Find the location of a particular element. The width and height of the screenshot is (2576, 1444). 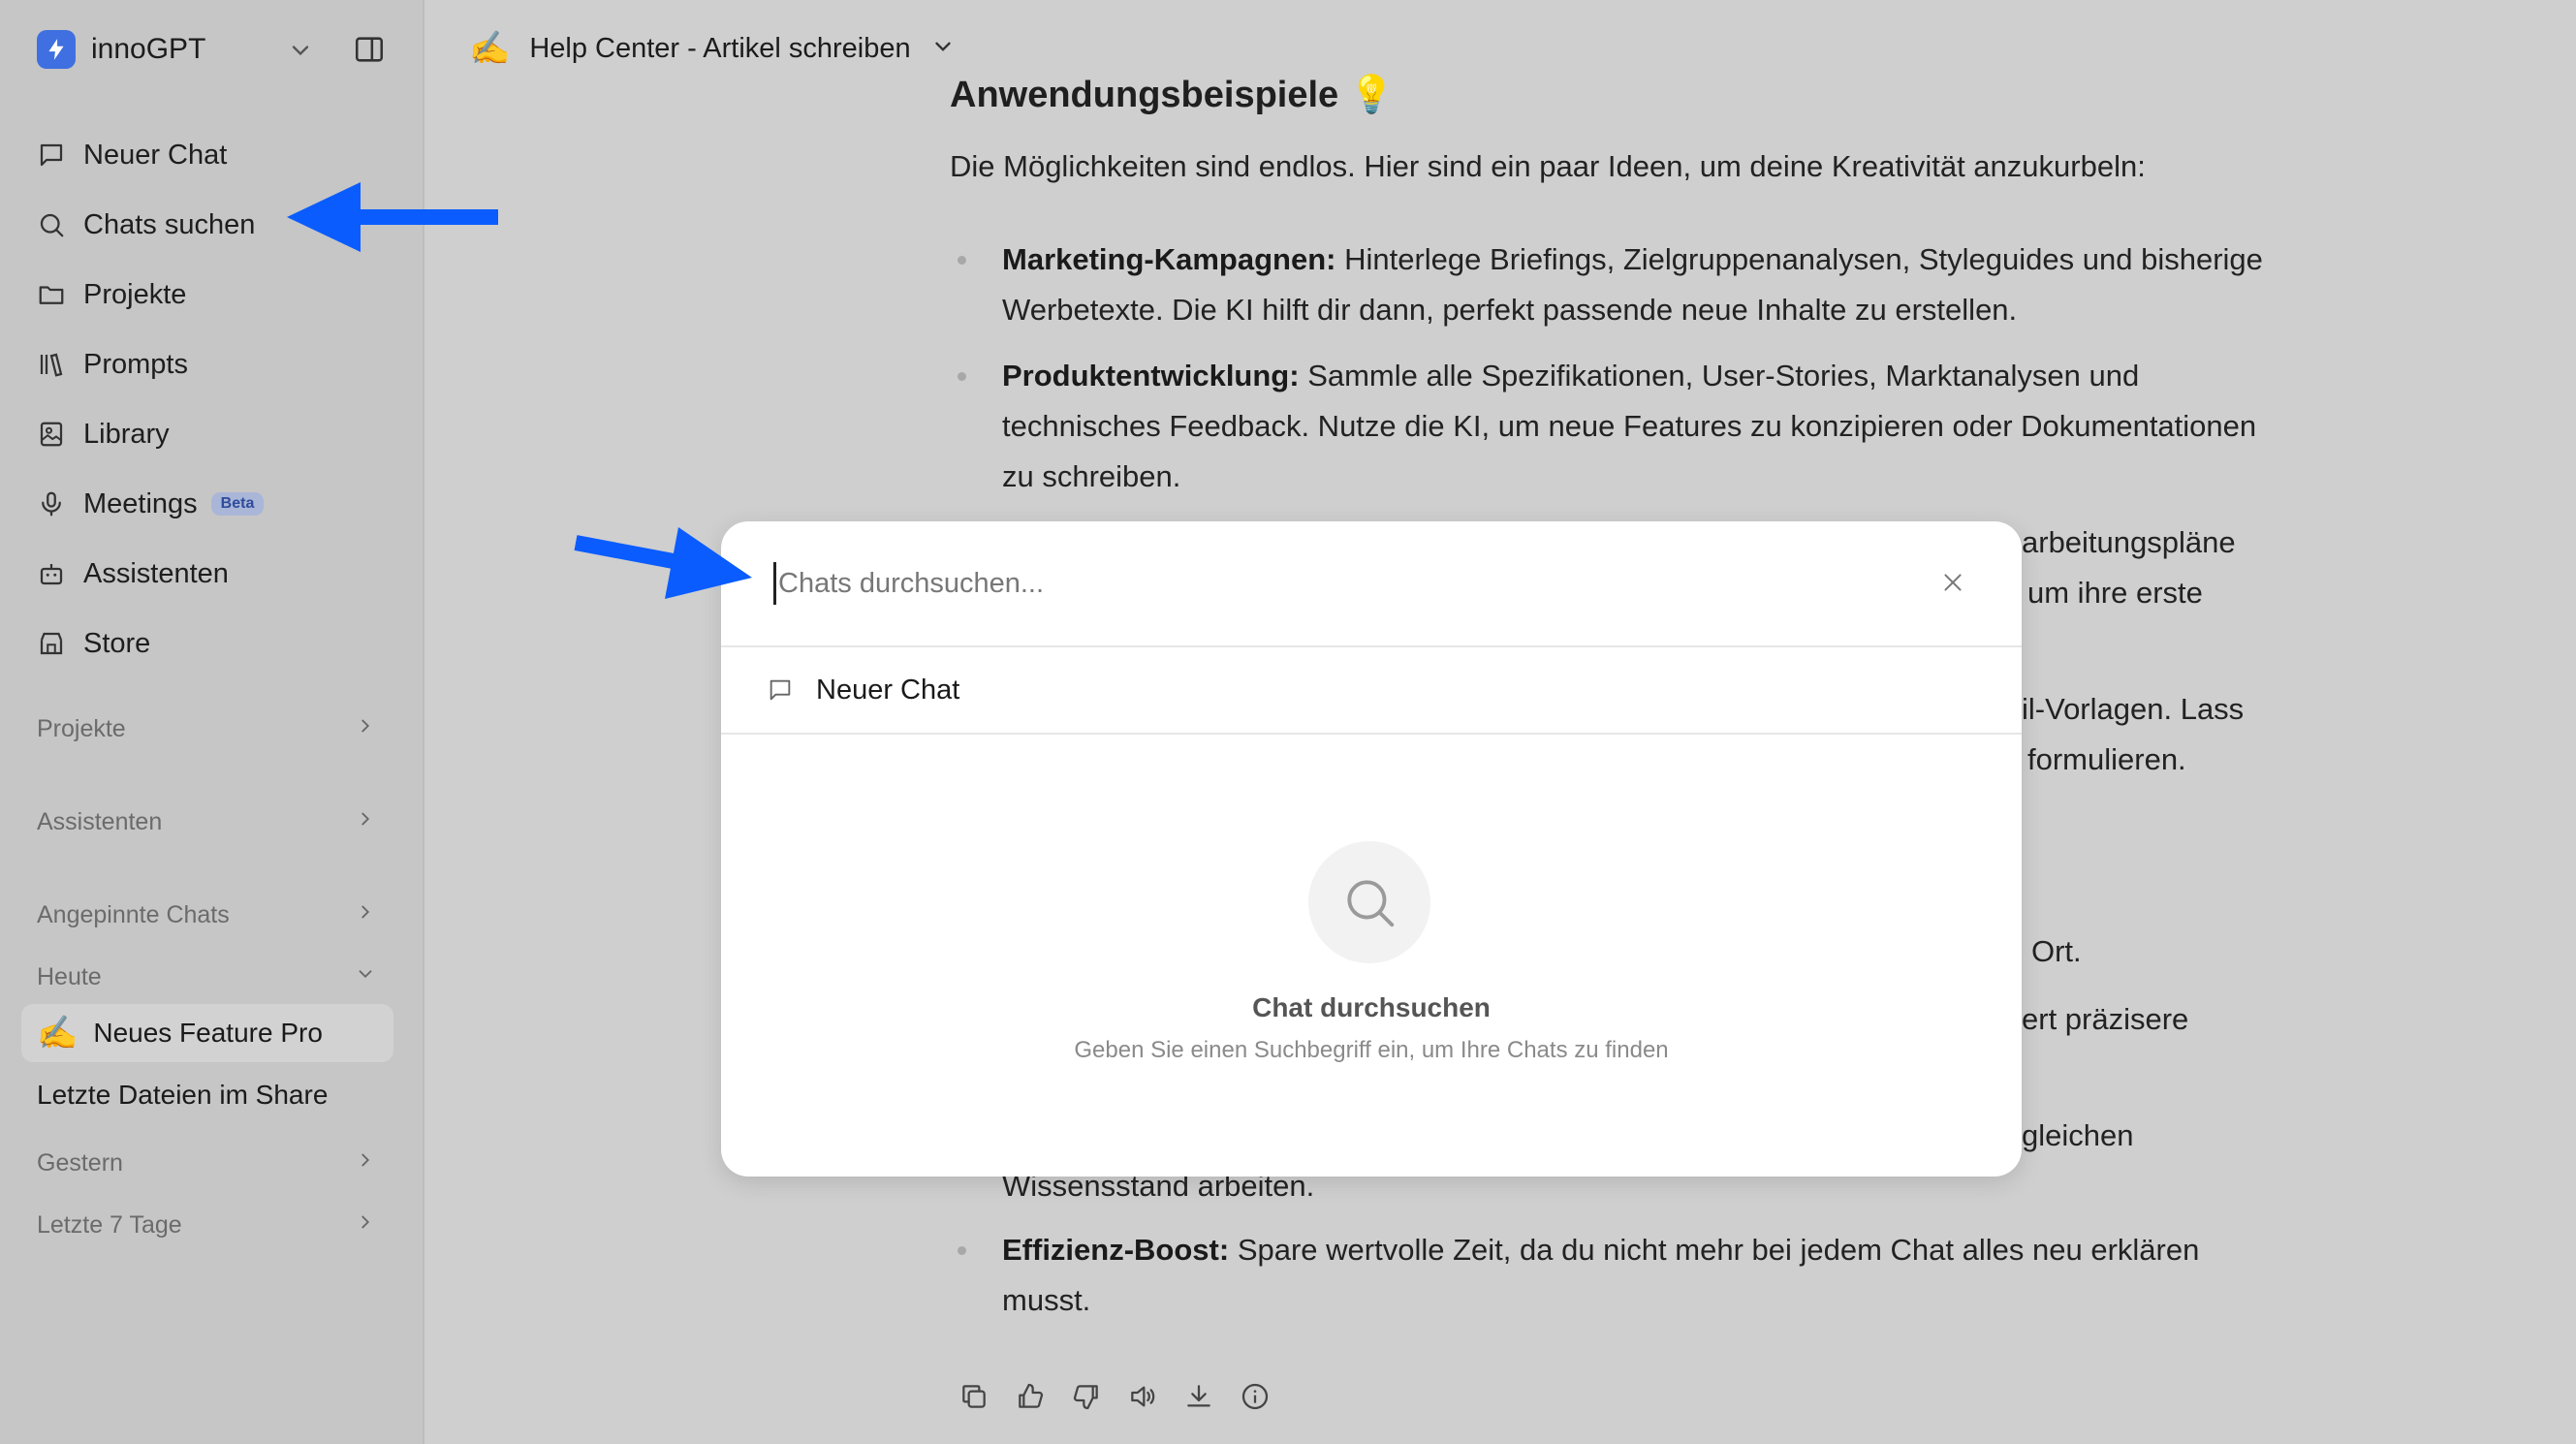

app-logo-icon is located at coordinates (56, 50).